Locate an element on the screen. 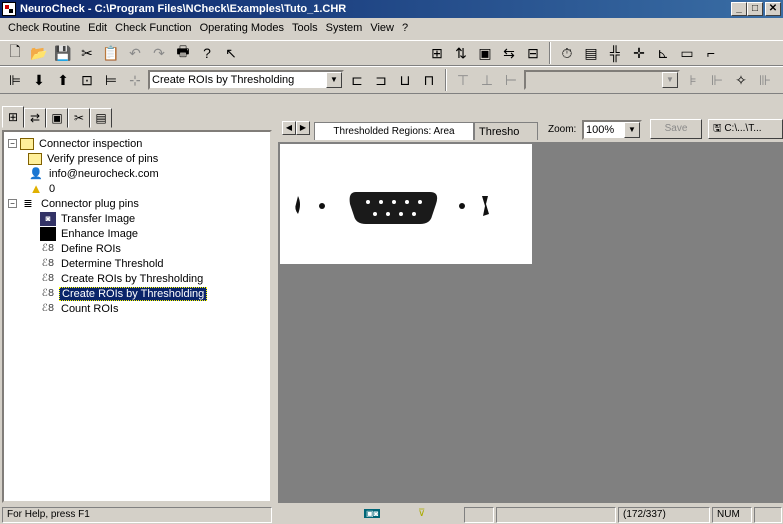 The image size is (783, 524). left-tab-strip: ⊞ ⇄ ▣ ✂ ▤ is located at coordinates (57, 118).